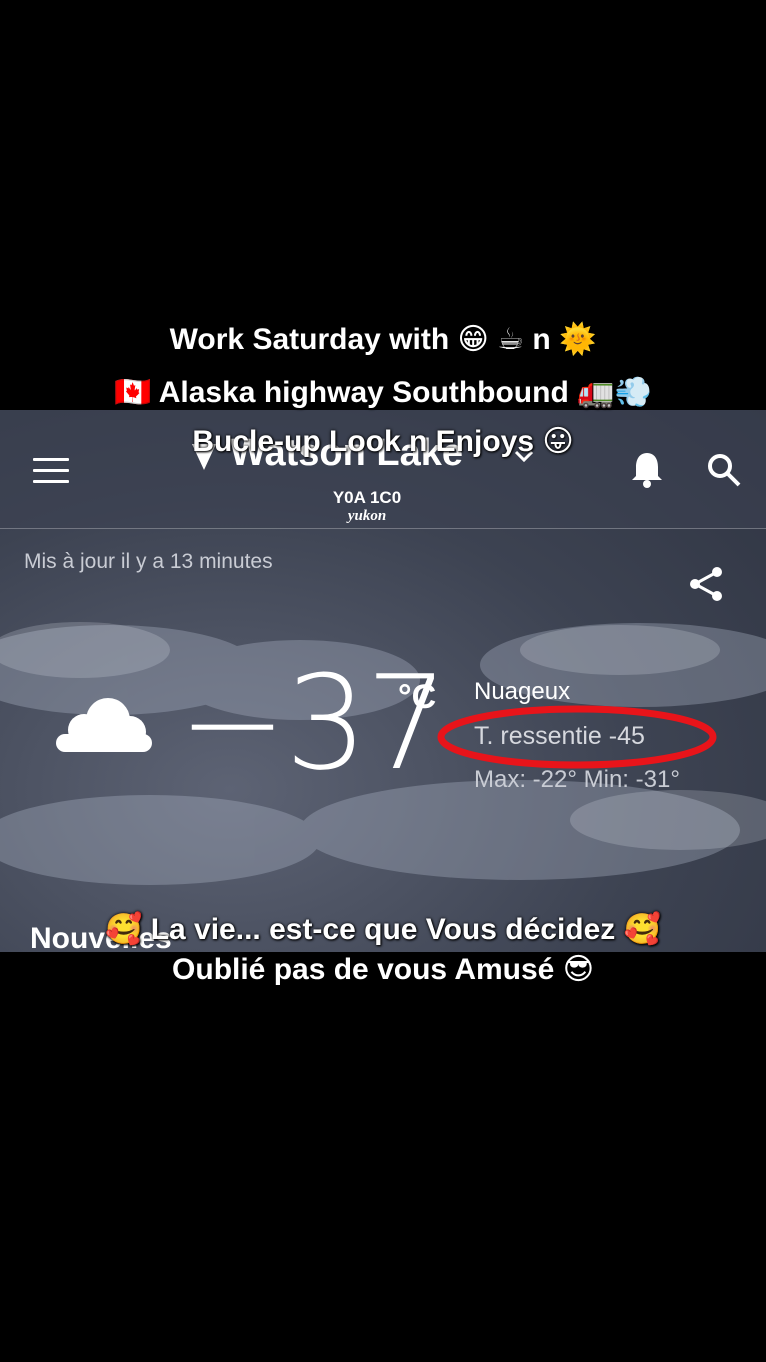  What do you see at coordinates (104, 725) in the screenshot?
I see `cloudy-icon` at bounding box center [104, 725].